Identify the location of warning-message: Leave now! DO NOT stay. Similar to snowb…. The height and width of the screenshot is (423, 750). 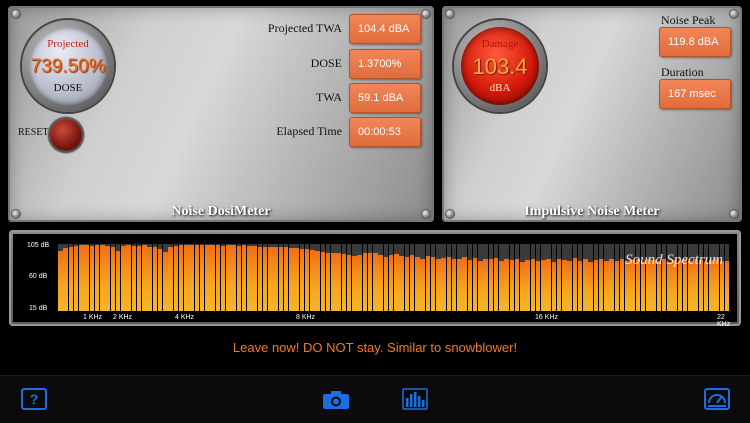
(375, 347).